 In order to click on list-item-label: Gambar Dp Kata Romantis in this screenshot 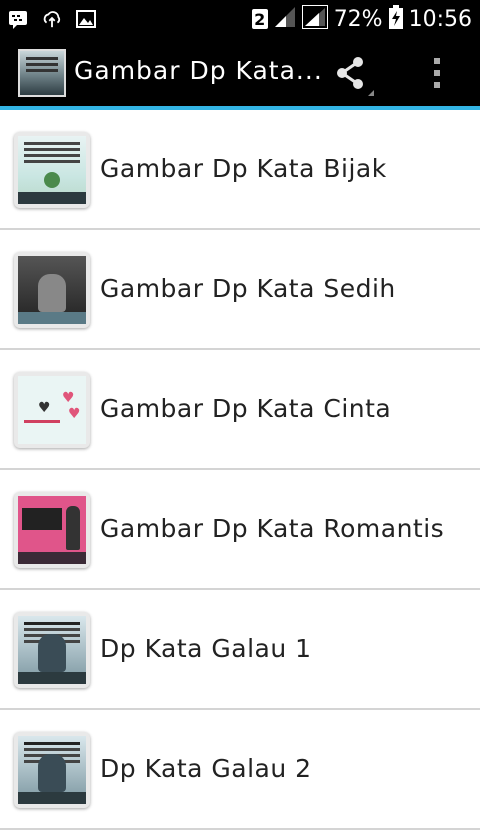, I will do `click(272, 528)`.